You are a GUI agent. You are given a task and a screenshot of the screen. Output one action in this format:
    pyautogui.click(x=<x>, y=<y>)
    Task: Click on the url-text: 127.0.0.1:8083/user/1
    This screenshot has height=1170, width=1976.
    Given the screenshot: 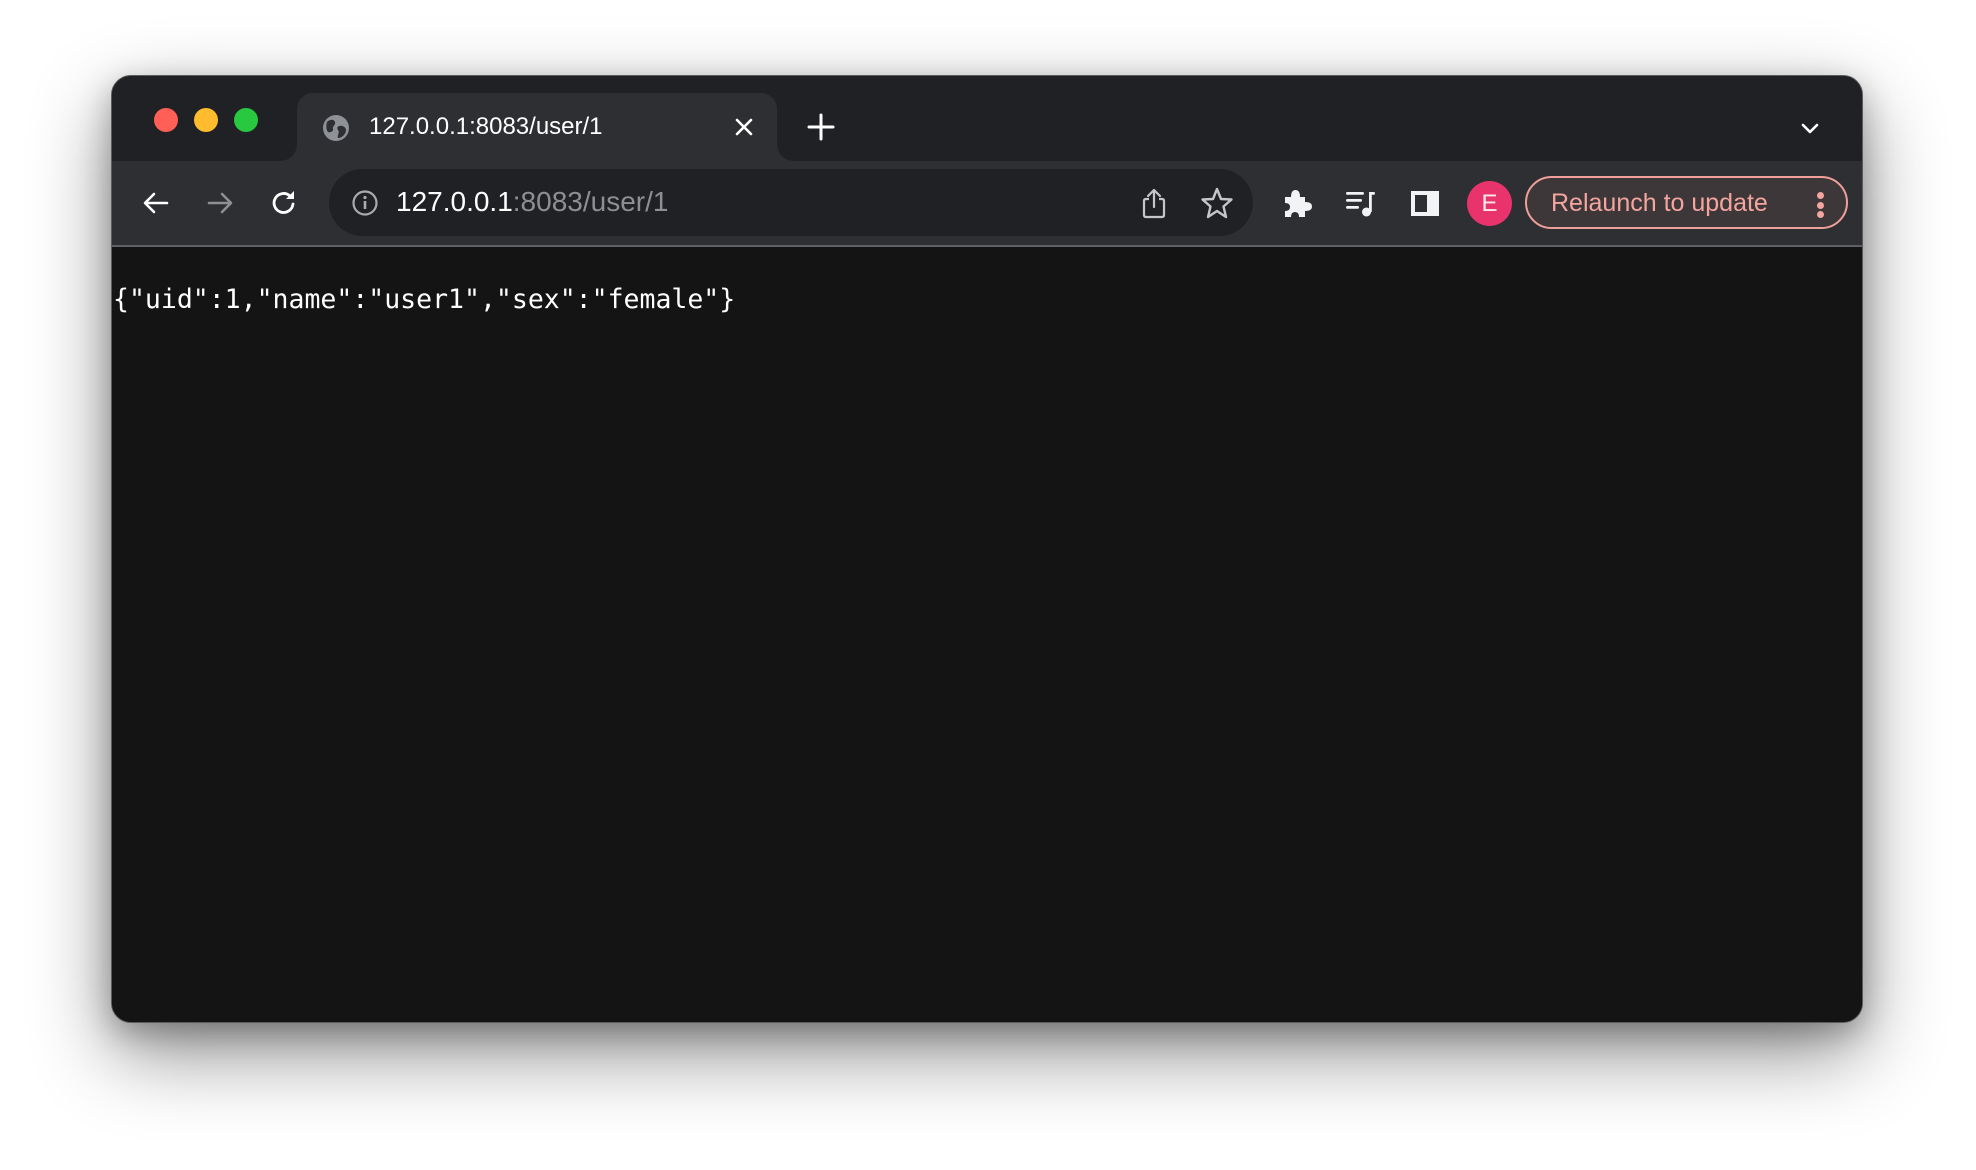 What is the action you would take?
    pyautogui.click(x=532, y=202)
    